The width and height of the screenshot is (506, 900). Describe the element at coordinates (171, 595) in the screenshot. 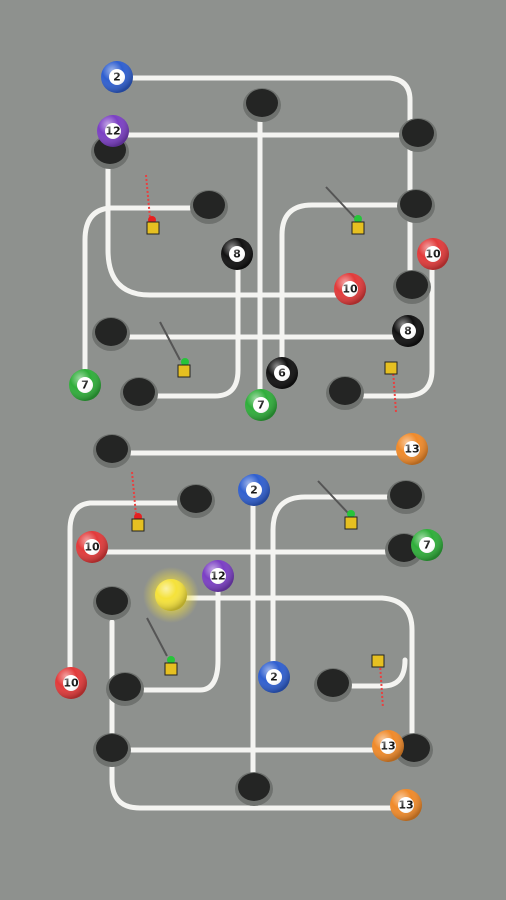

I see `cue-ball` at that location.